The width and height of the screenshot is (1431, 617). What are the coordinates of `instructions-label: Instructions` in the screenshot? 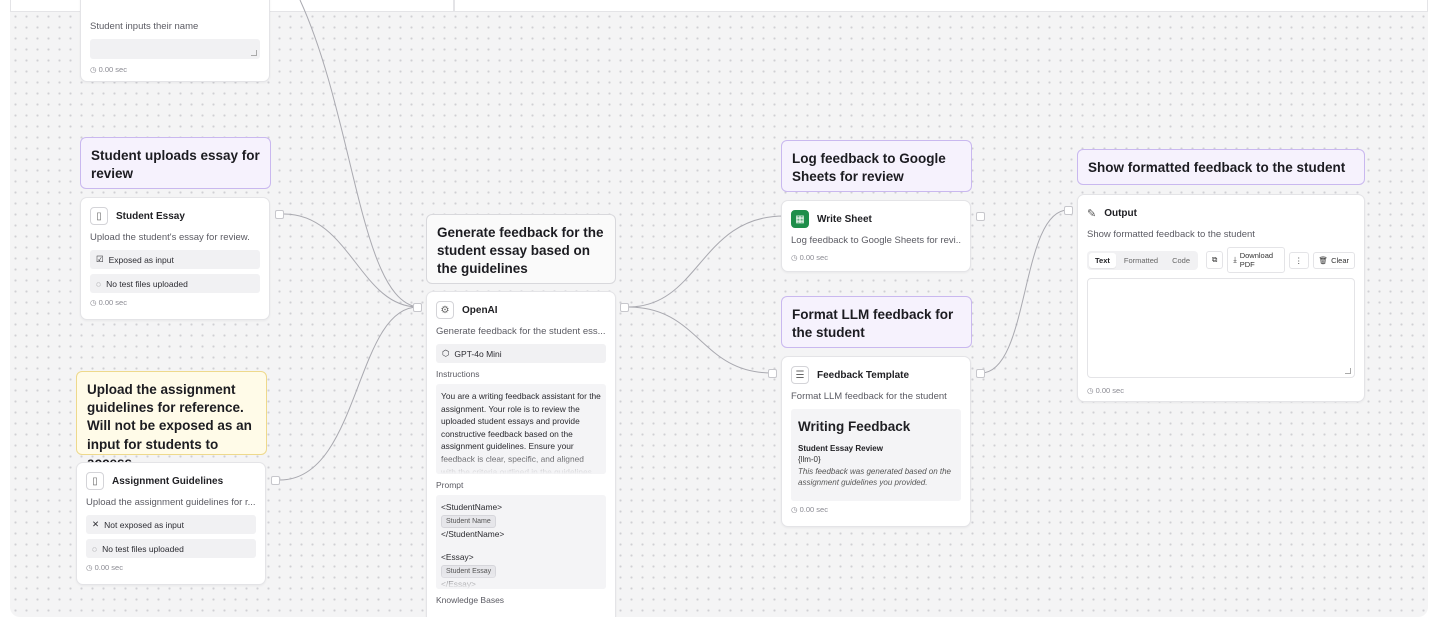 It's located at (458, 374).